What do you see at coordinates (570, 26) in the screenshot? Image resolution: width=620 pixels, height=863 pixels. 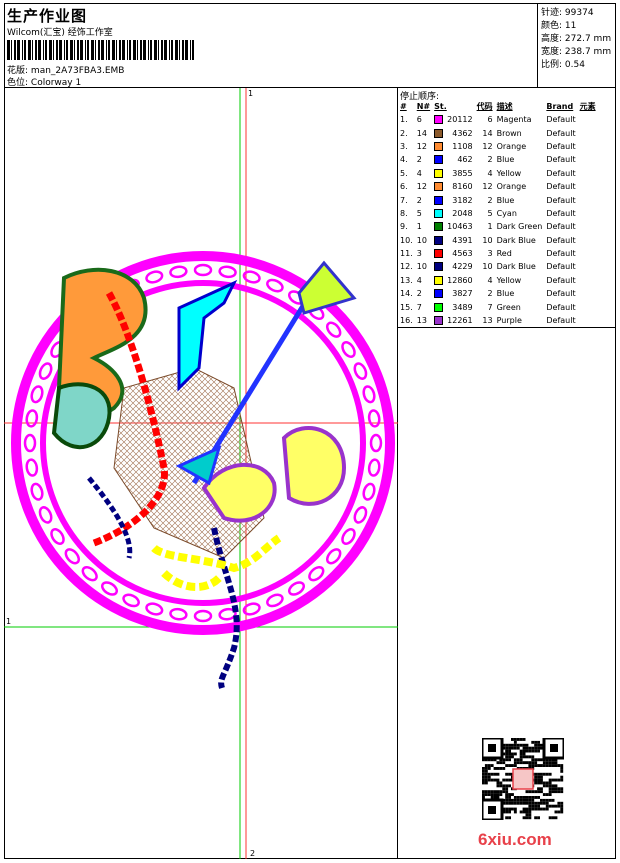 I see `stat-value: 11` at bounding box center [570, 26].